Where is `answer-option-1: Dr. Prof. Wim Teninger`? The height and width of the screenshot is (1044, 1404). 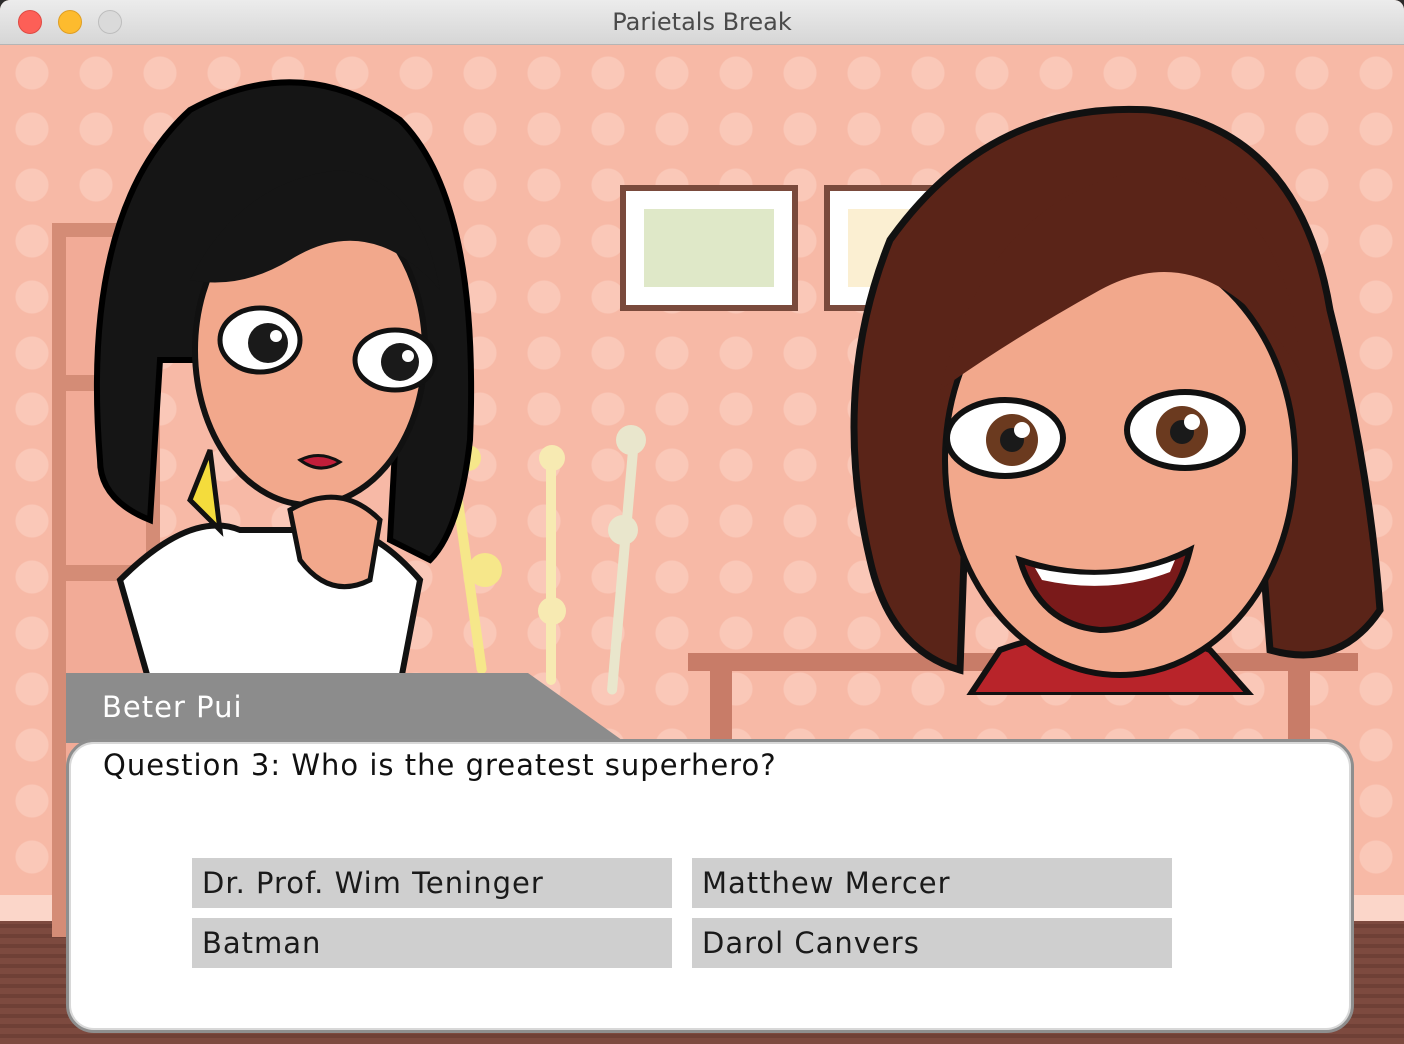 answer-option-1: Dr. Prof. Wim Teninger is located at coordinates (432, 883).